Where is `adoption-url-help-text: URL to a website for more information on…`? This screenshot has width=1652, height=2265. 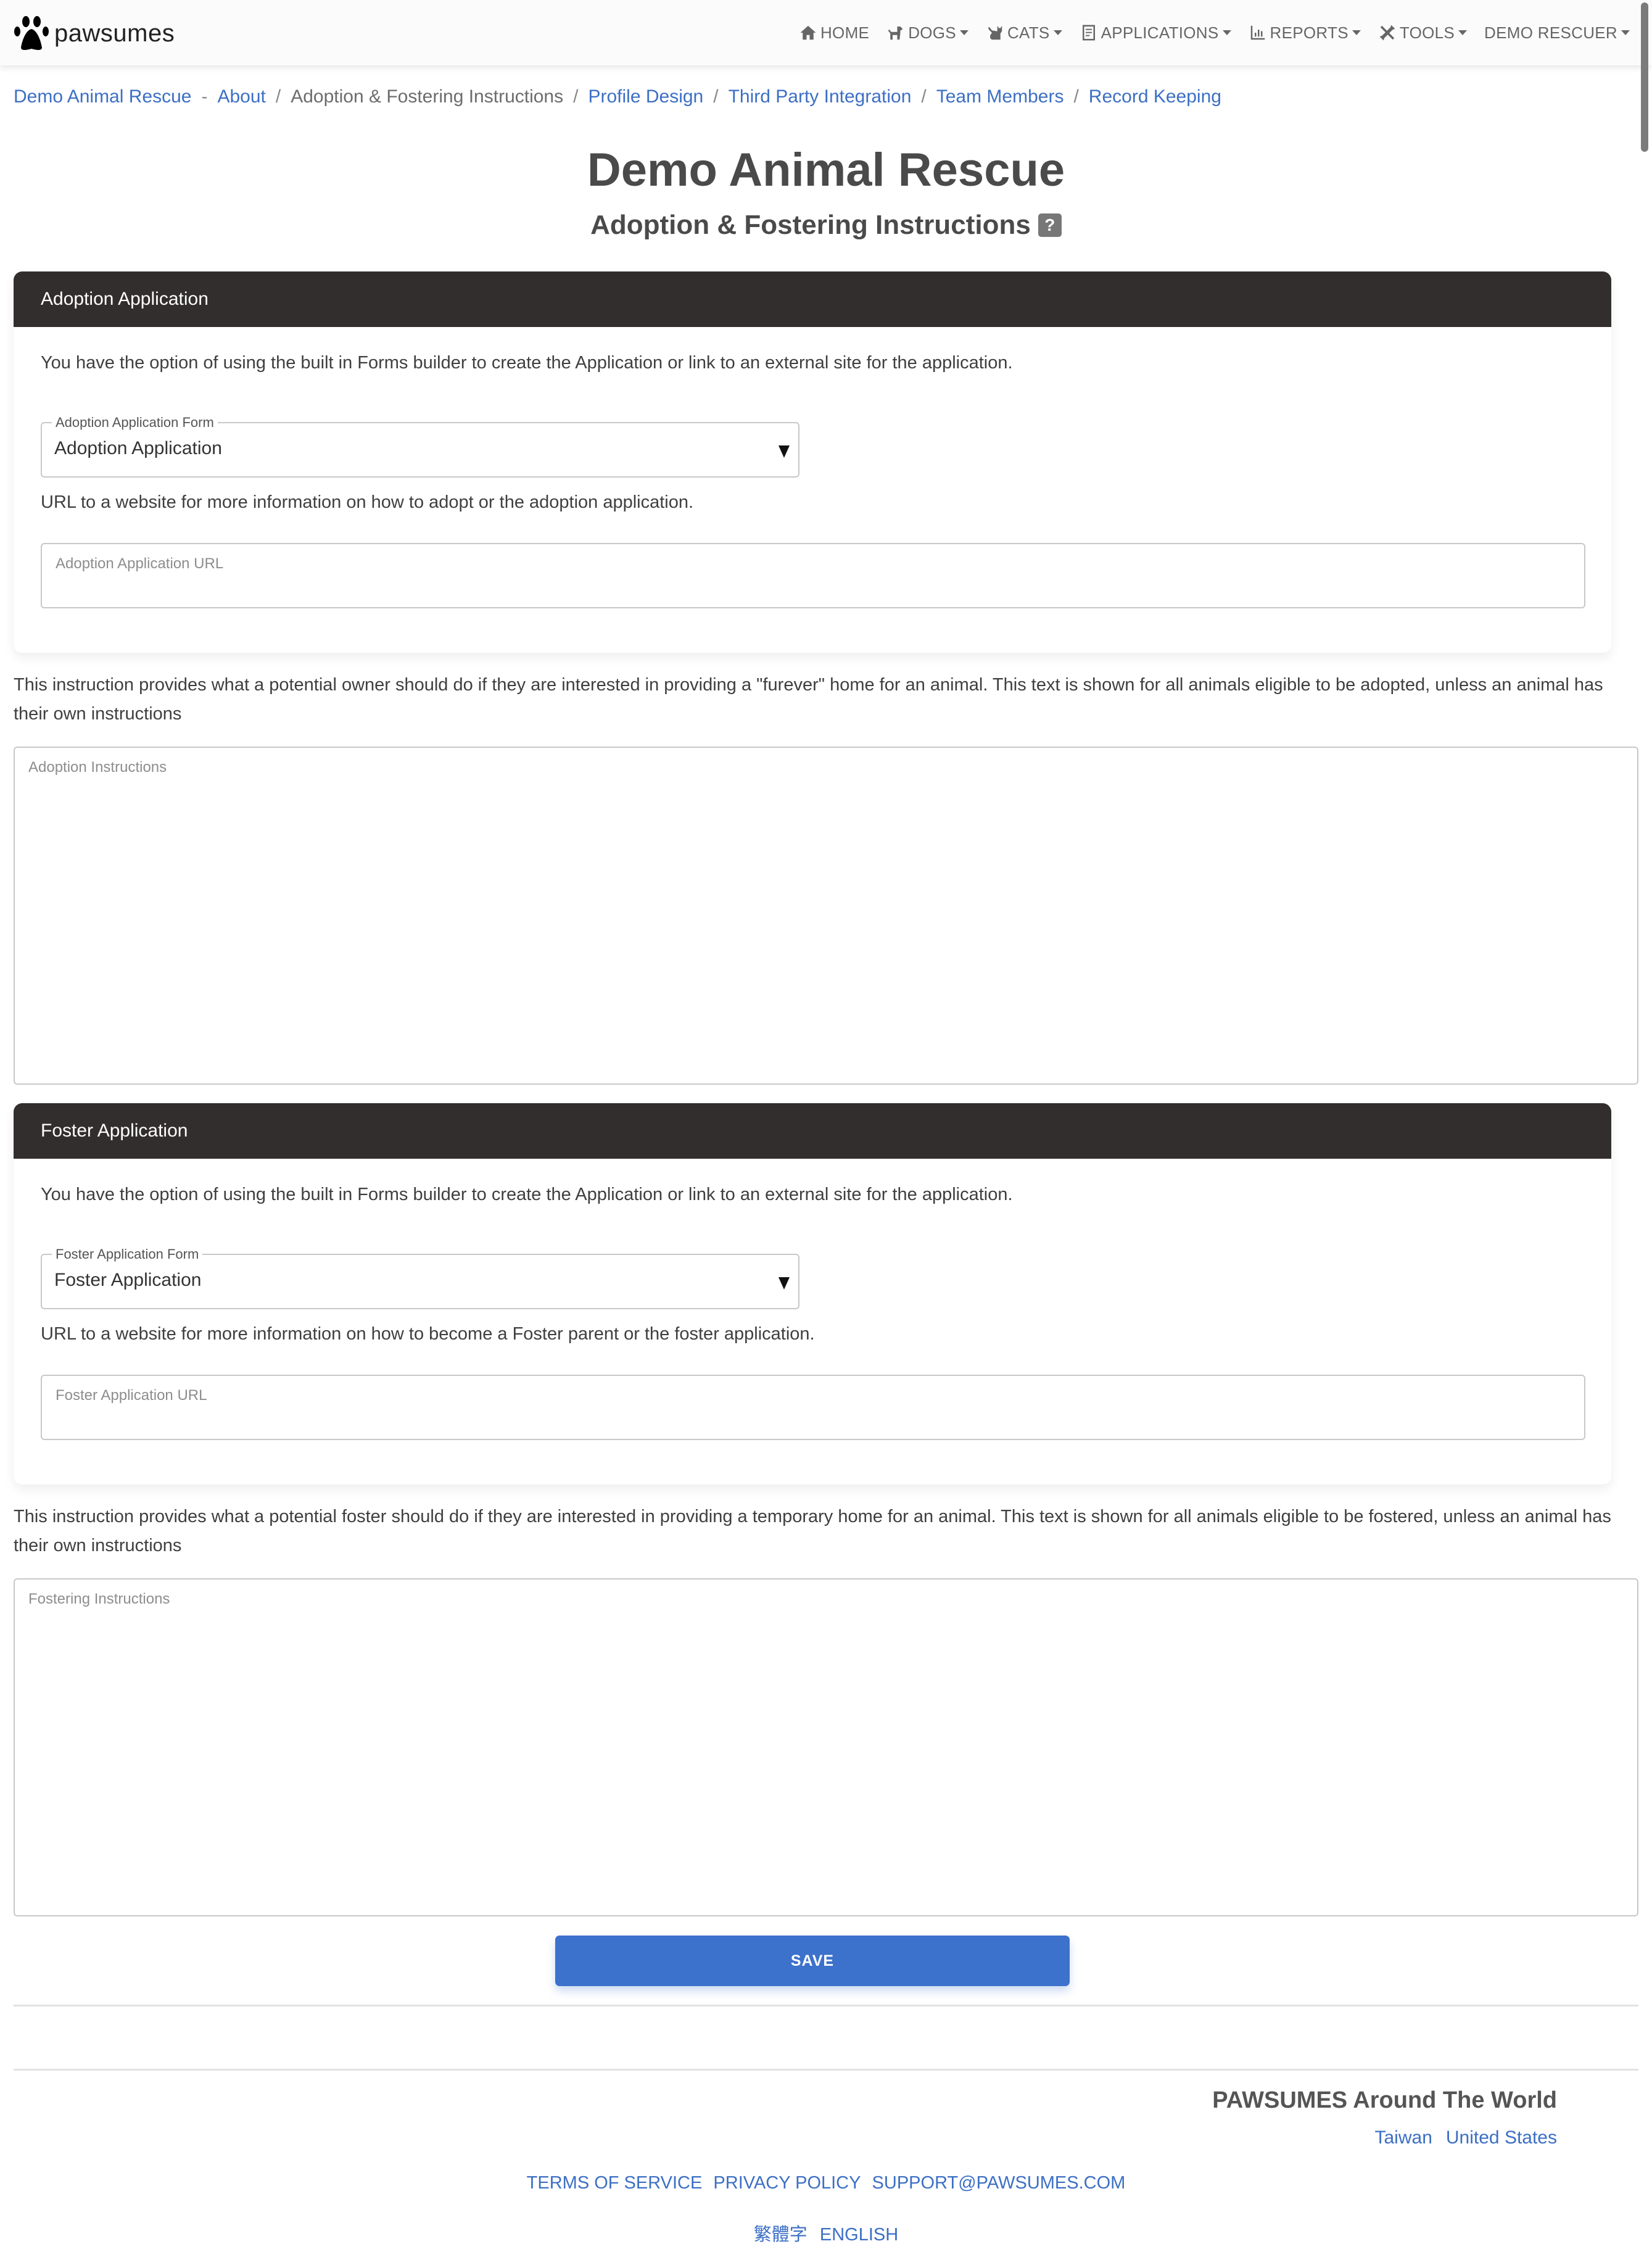
adoption-url-help-text: URL to a website for more information on… is located at coordinates (367, 502).